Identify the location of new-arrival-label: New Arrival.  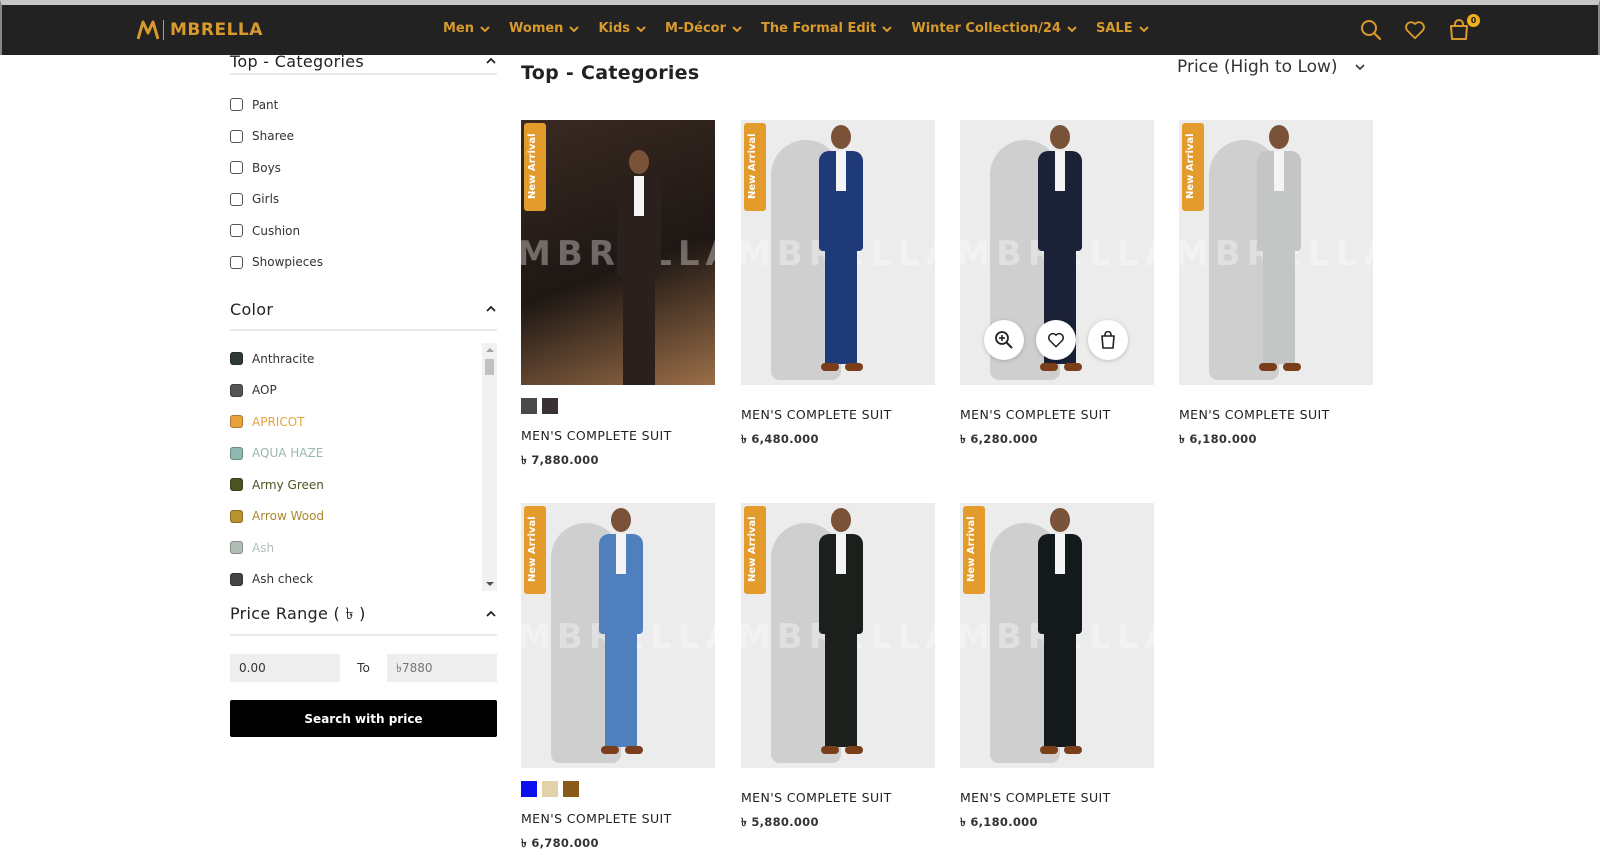
(1190, 166).